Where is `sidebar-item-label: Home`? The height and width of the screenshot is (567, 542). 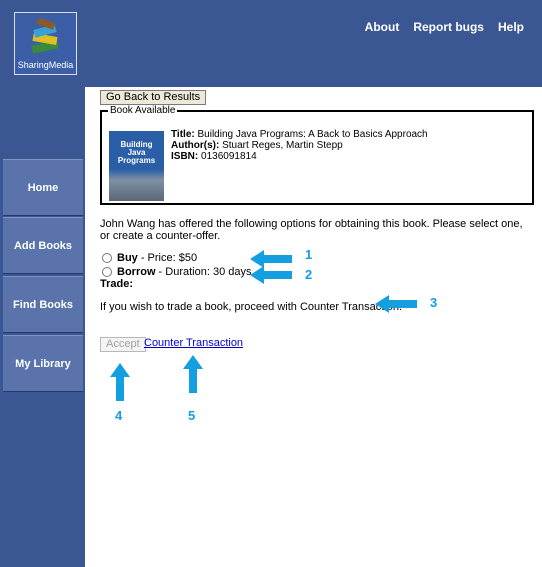 sidebar-item-label: Home is located at coordinates (43, 187).